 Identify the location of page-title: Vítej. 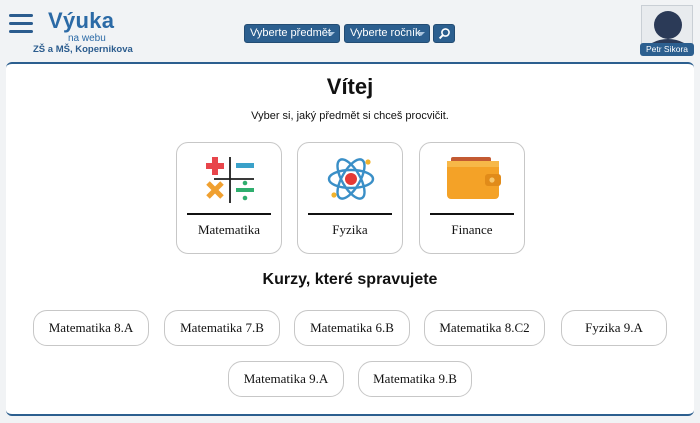
(350, 86).